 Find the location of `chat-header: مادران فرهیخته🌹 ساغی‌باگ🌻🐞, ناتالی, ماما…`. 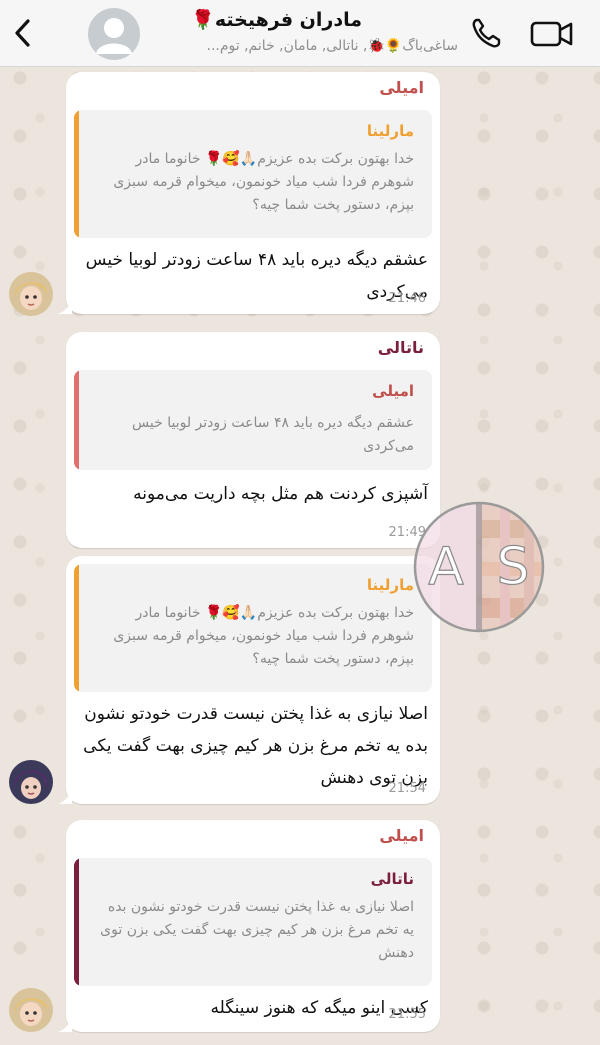

chat-header: مادران فرهیخته🌹 ساغی‌باگ🌻🐞, ناتالی, ماما… is located at coordinates (300, 33).